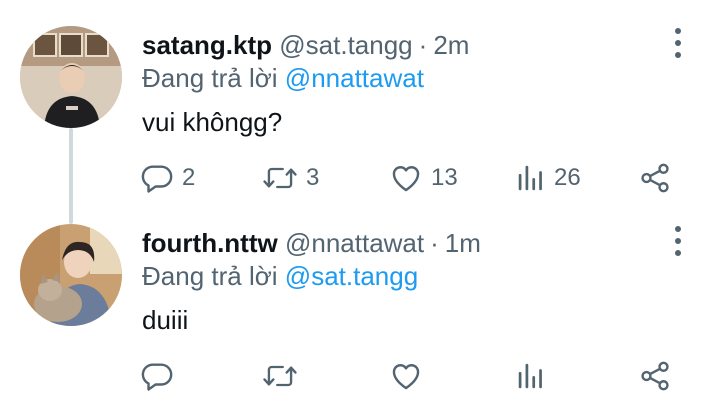 This screenshot has height=406, width=720. I want to click on user-photo-icon, so click(71, 77).